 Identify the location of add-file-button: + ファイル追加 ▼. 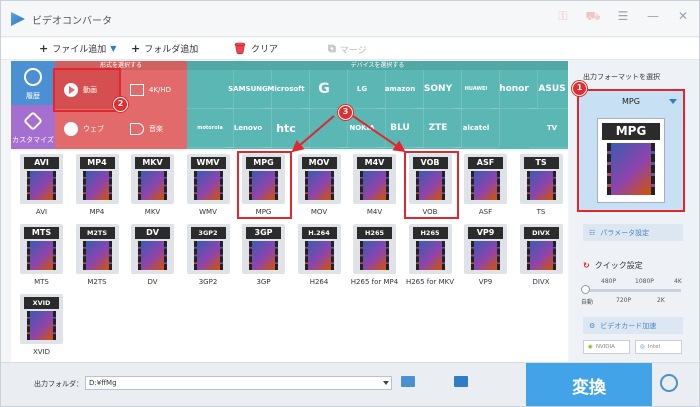
(77, 48).